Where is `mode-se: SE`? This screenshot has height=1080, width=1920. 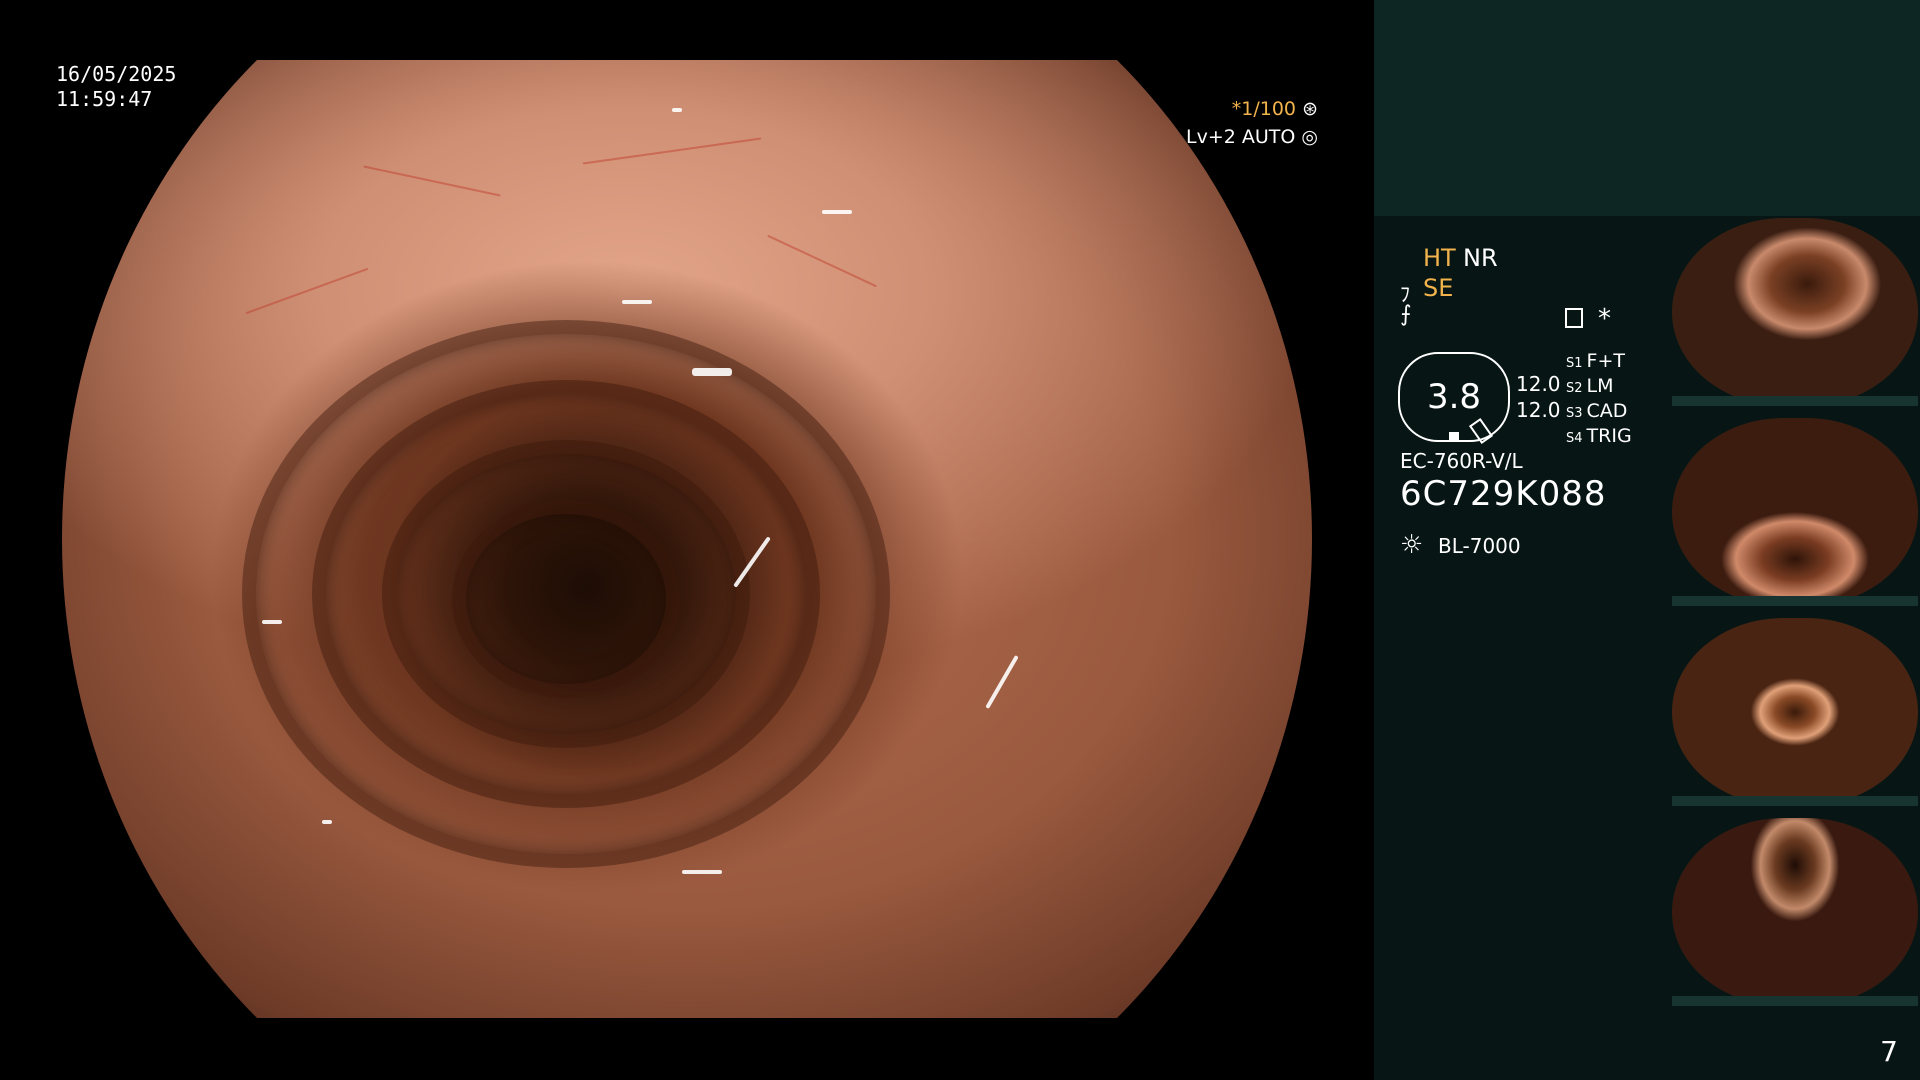 mode-se: SE is located at coordinates (1438, 288).